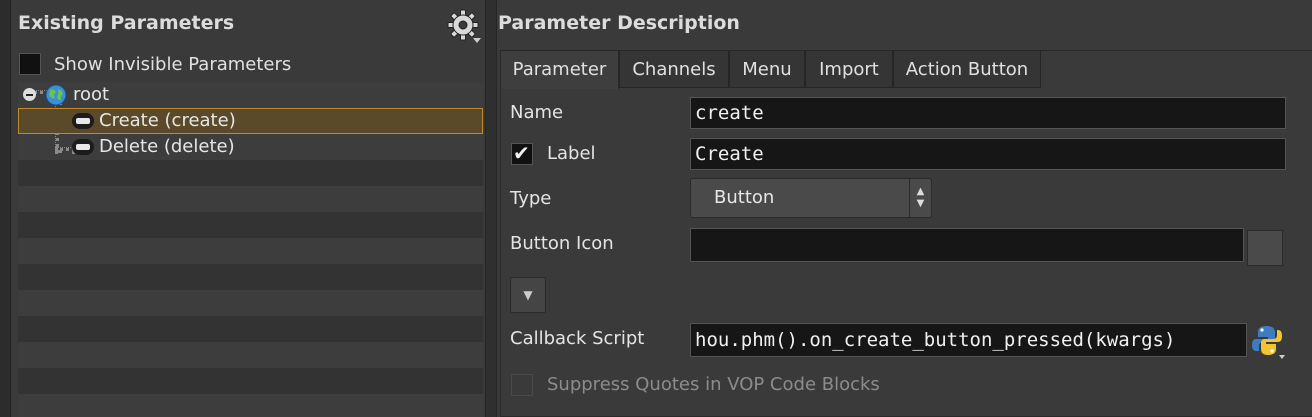 The height and width of the screenshot is (417, 1312). I want to click on suppress-quotes-label: Suppress Quotes in VOP Code Blocks, so click(713, 384).